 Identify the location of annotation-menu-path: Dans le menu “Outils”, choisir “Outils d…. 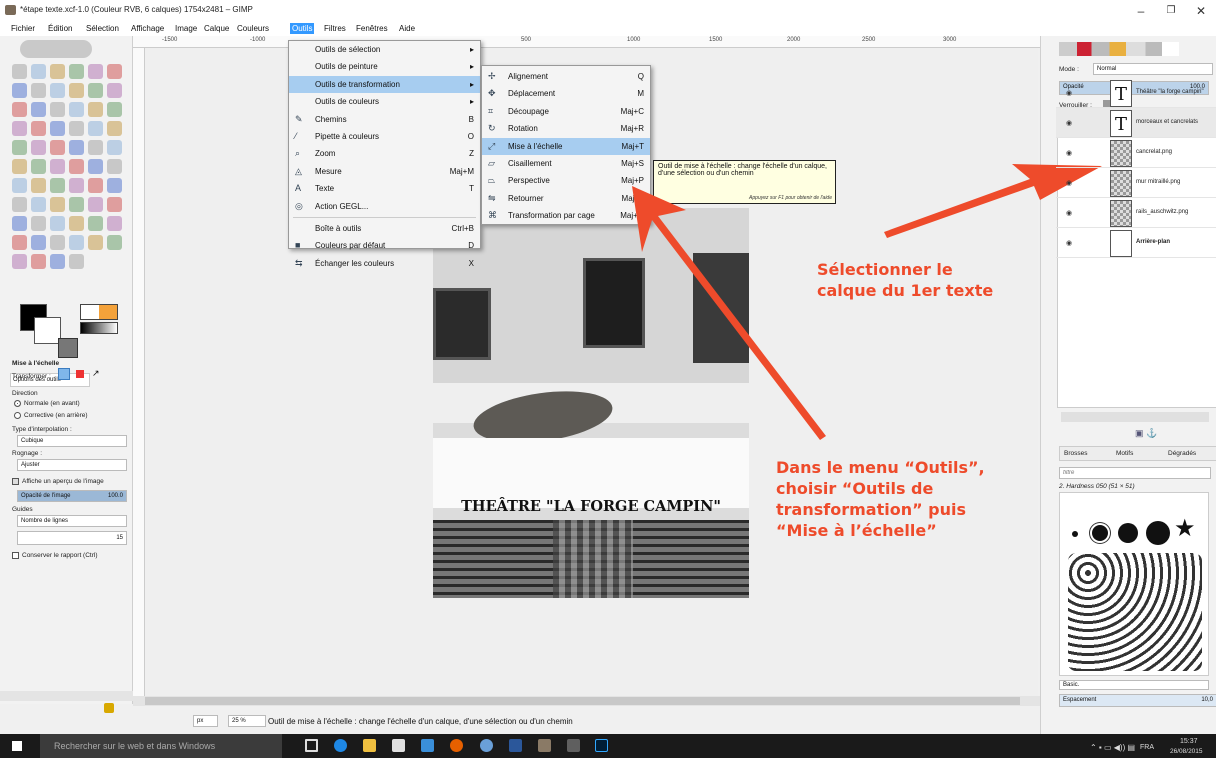
(880, 499).